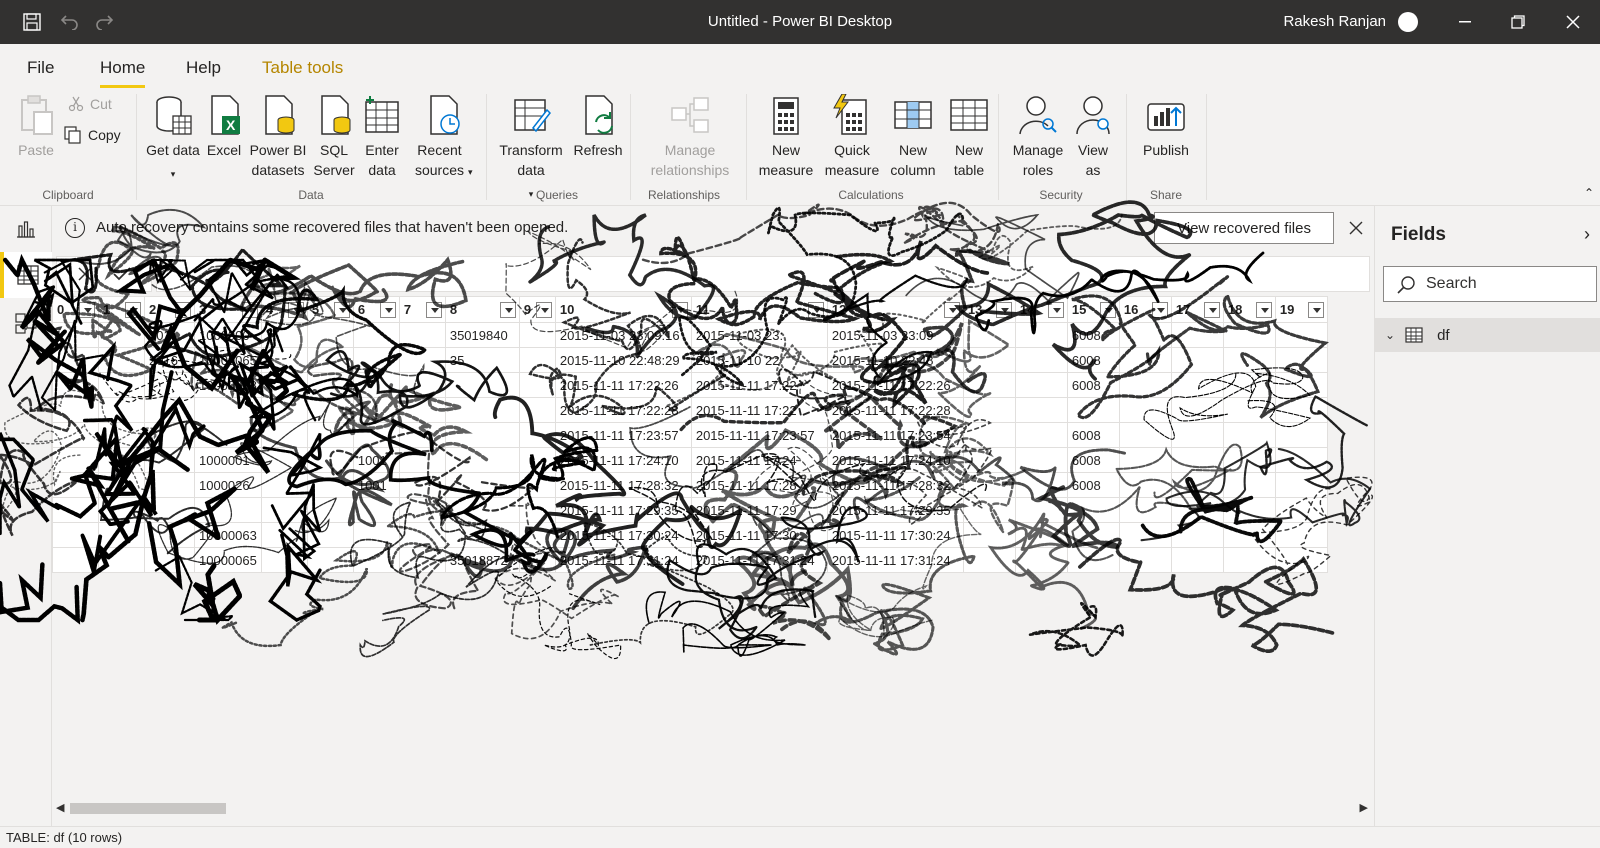 The width and height of the screenshot is (1600, 848). What do you see at coordinates (228, 335) in the screenshot?
I see `table-cell: 1000000` at bounding box center [228, 335].